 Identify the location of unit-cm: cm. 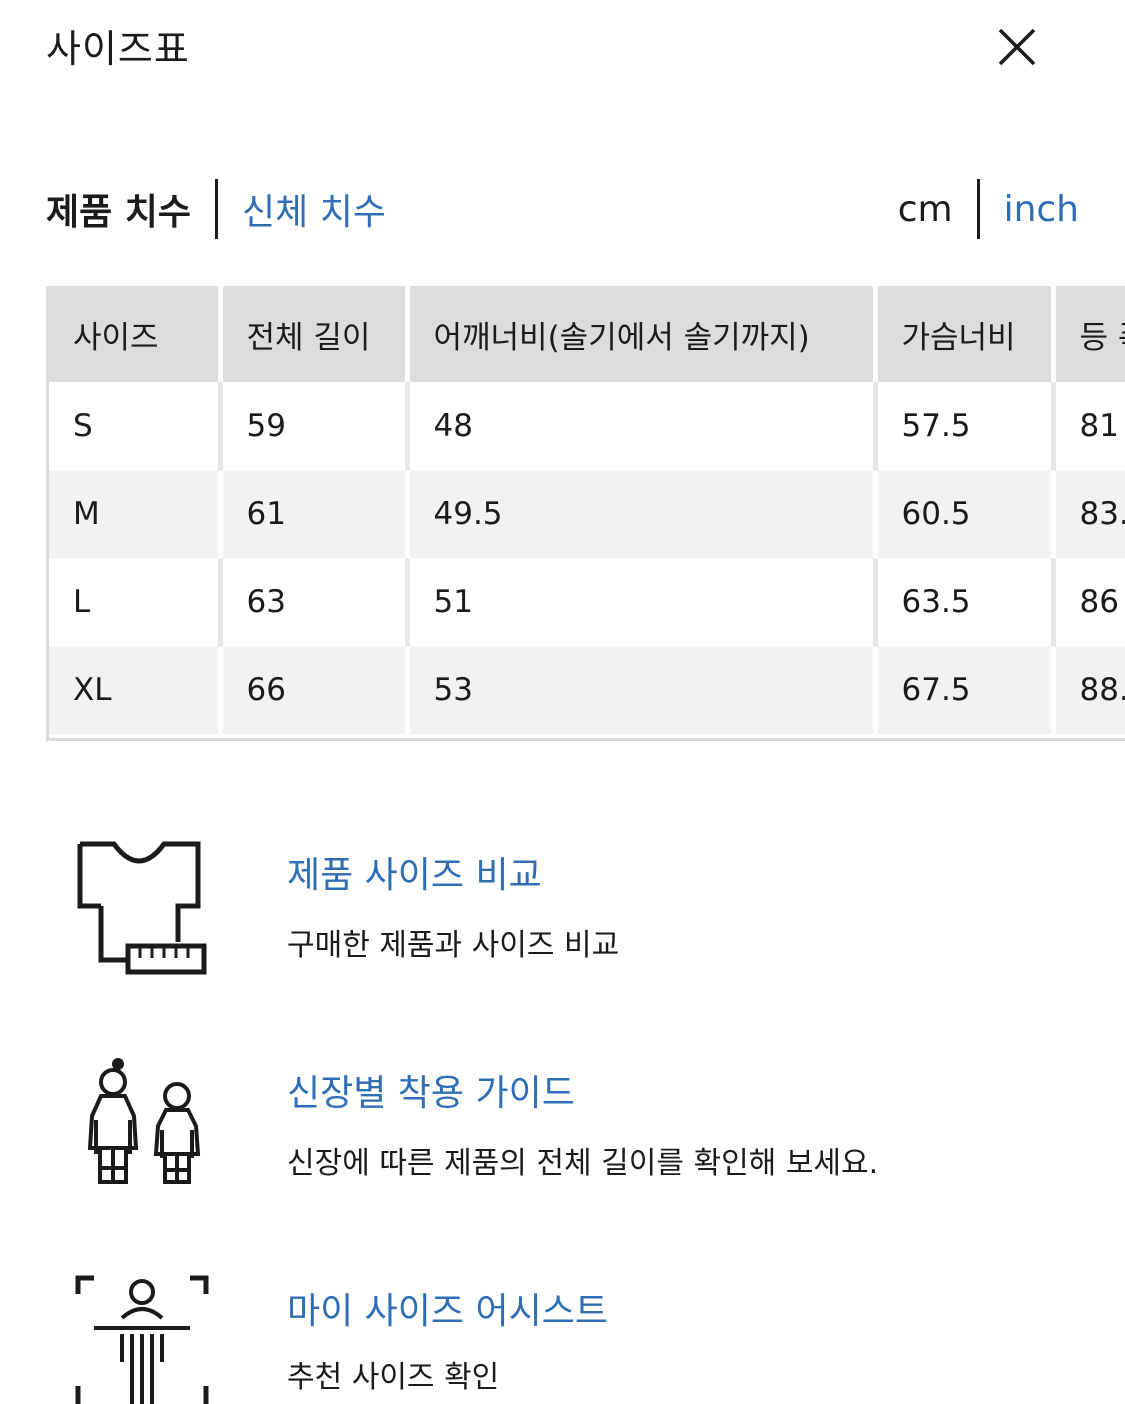
(925, 209).